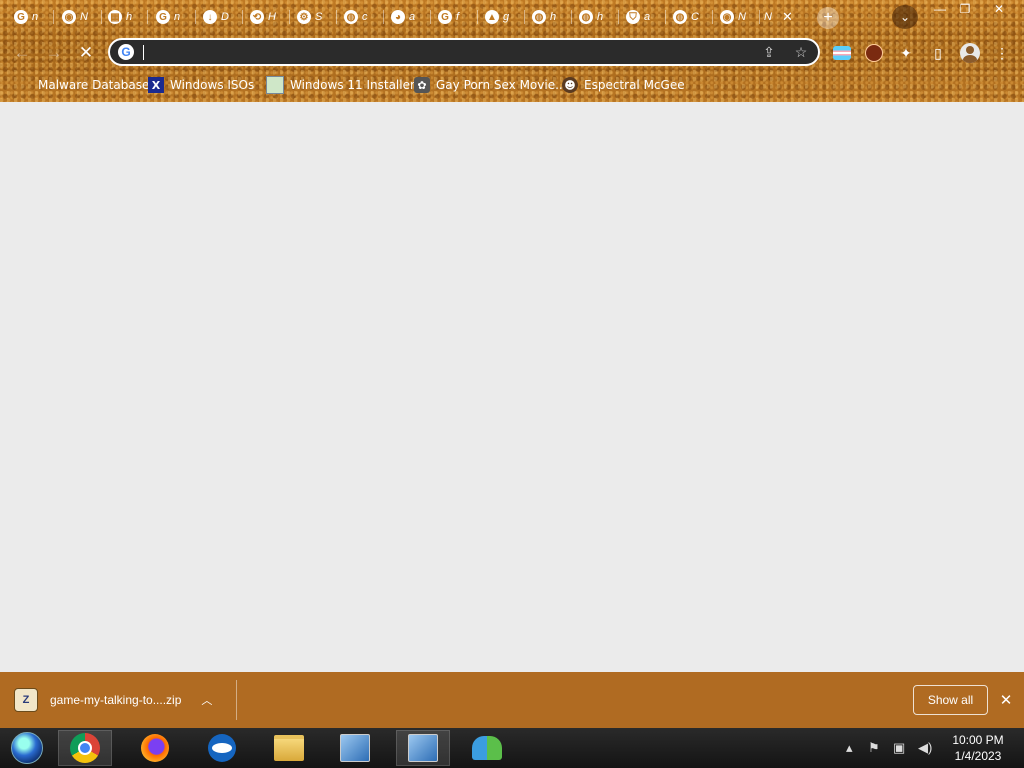  What do you see at coordinates (155, 748) in the screenshot?
I see `taskbar-firefox` at bounding box center [155, 748].